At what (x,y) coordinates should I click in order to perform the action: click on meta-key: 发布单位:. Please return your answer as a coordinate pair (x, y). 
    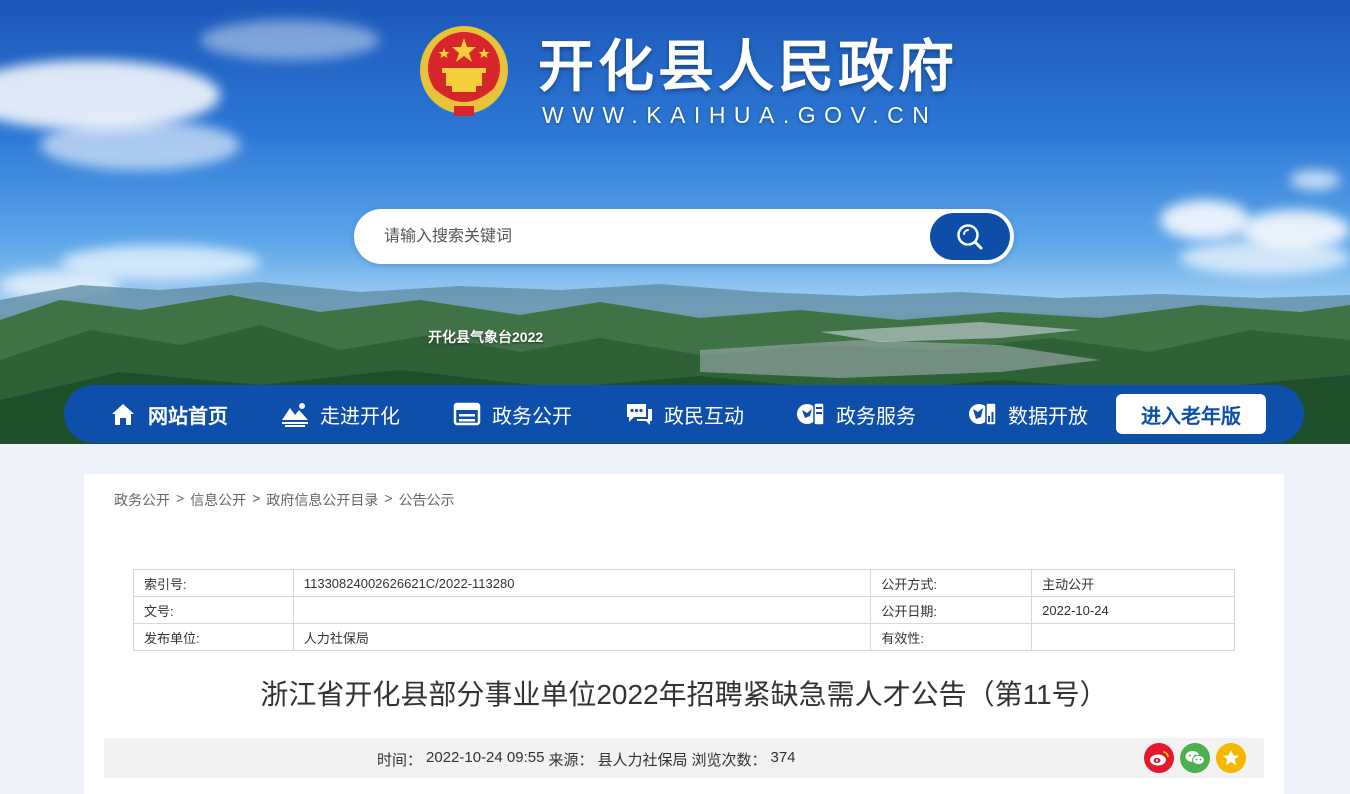
    Looking at the image, I should click on (213, 637).